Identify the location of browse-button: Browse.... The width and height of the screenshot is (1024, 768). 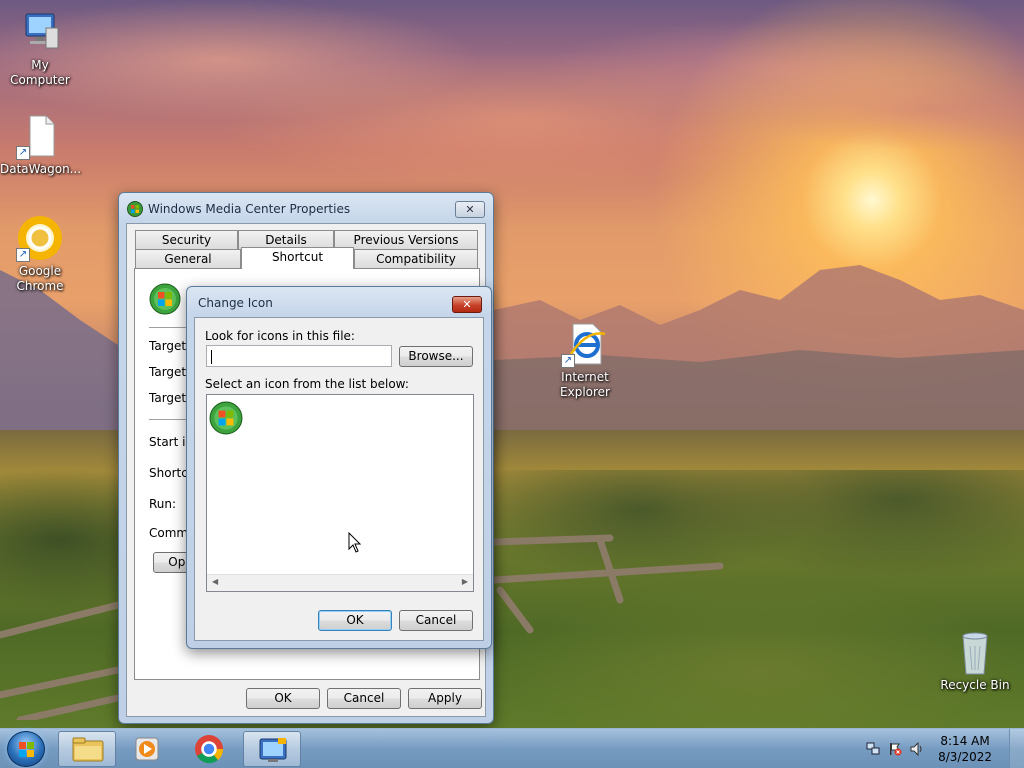
(436, 356).